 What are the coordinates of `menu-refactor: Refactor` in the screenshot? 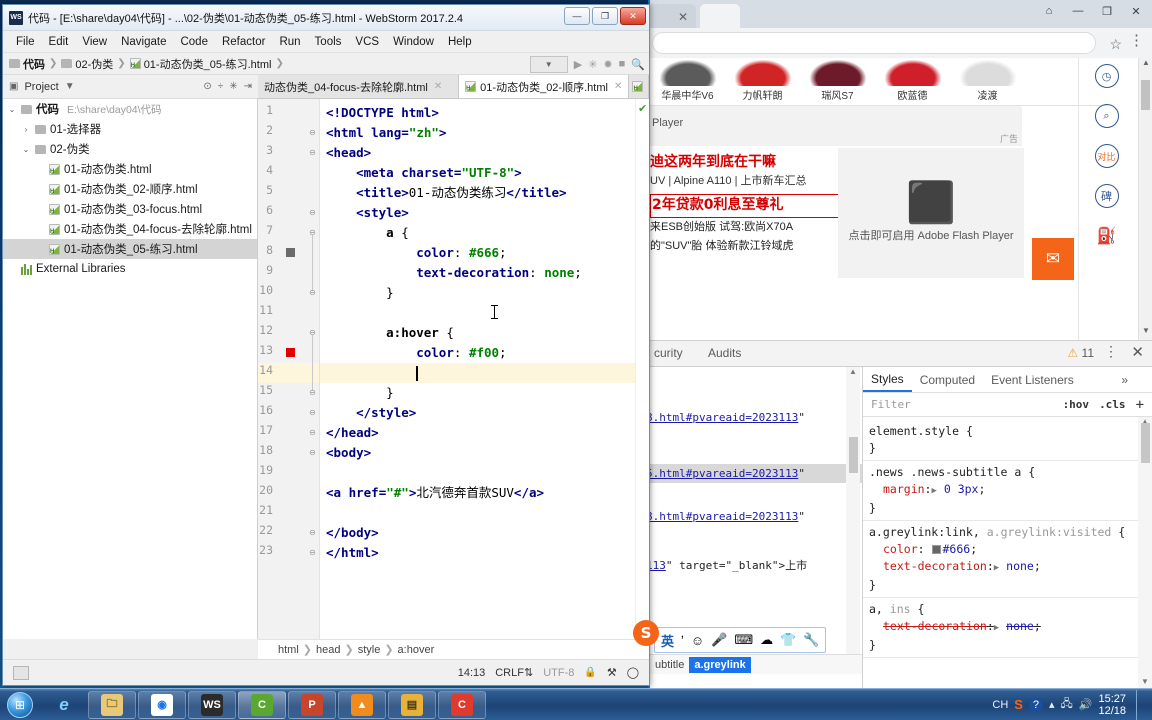 It's located at (243, 42).